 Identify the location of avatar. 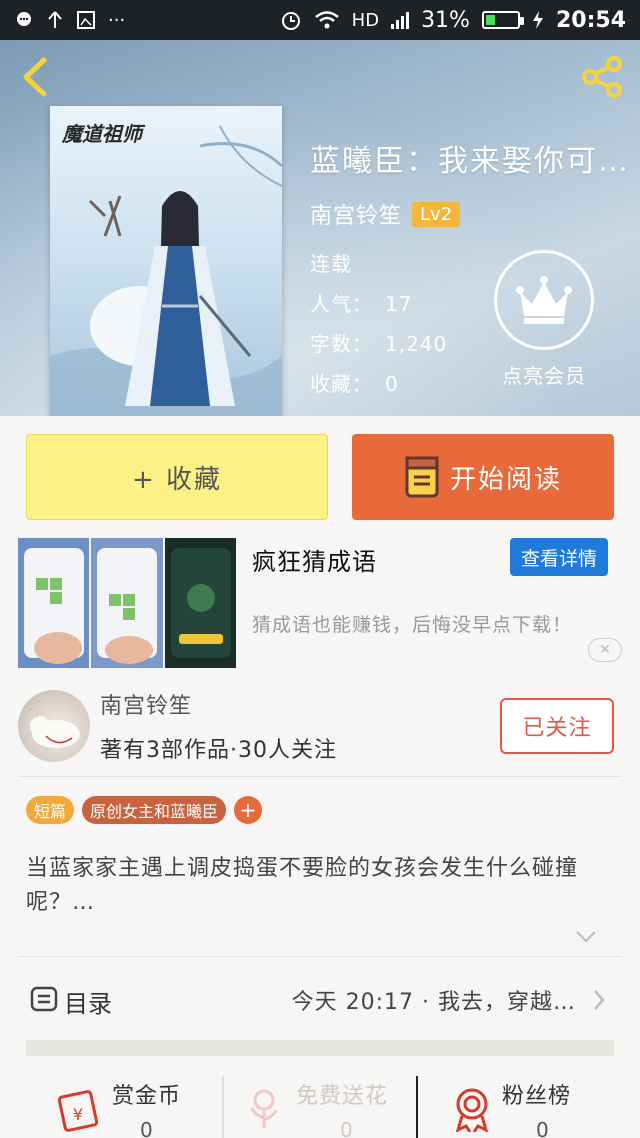
(54, 726).